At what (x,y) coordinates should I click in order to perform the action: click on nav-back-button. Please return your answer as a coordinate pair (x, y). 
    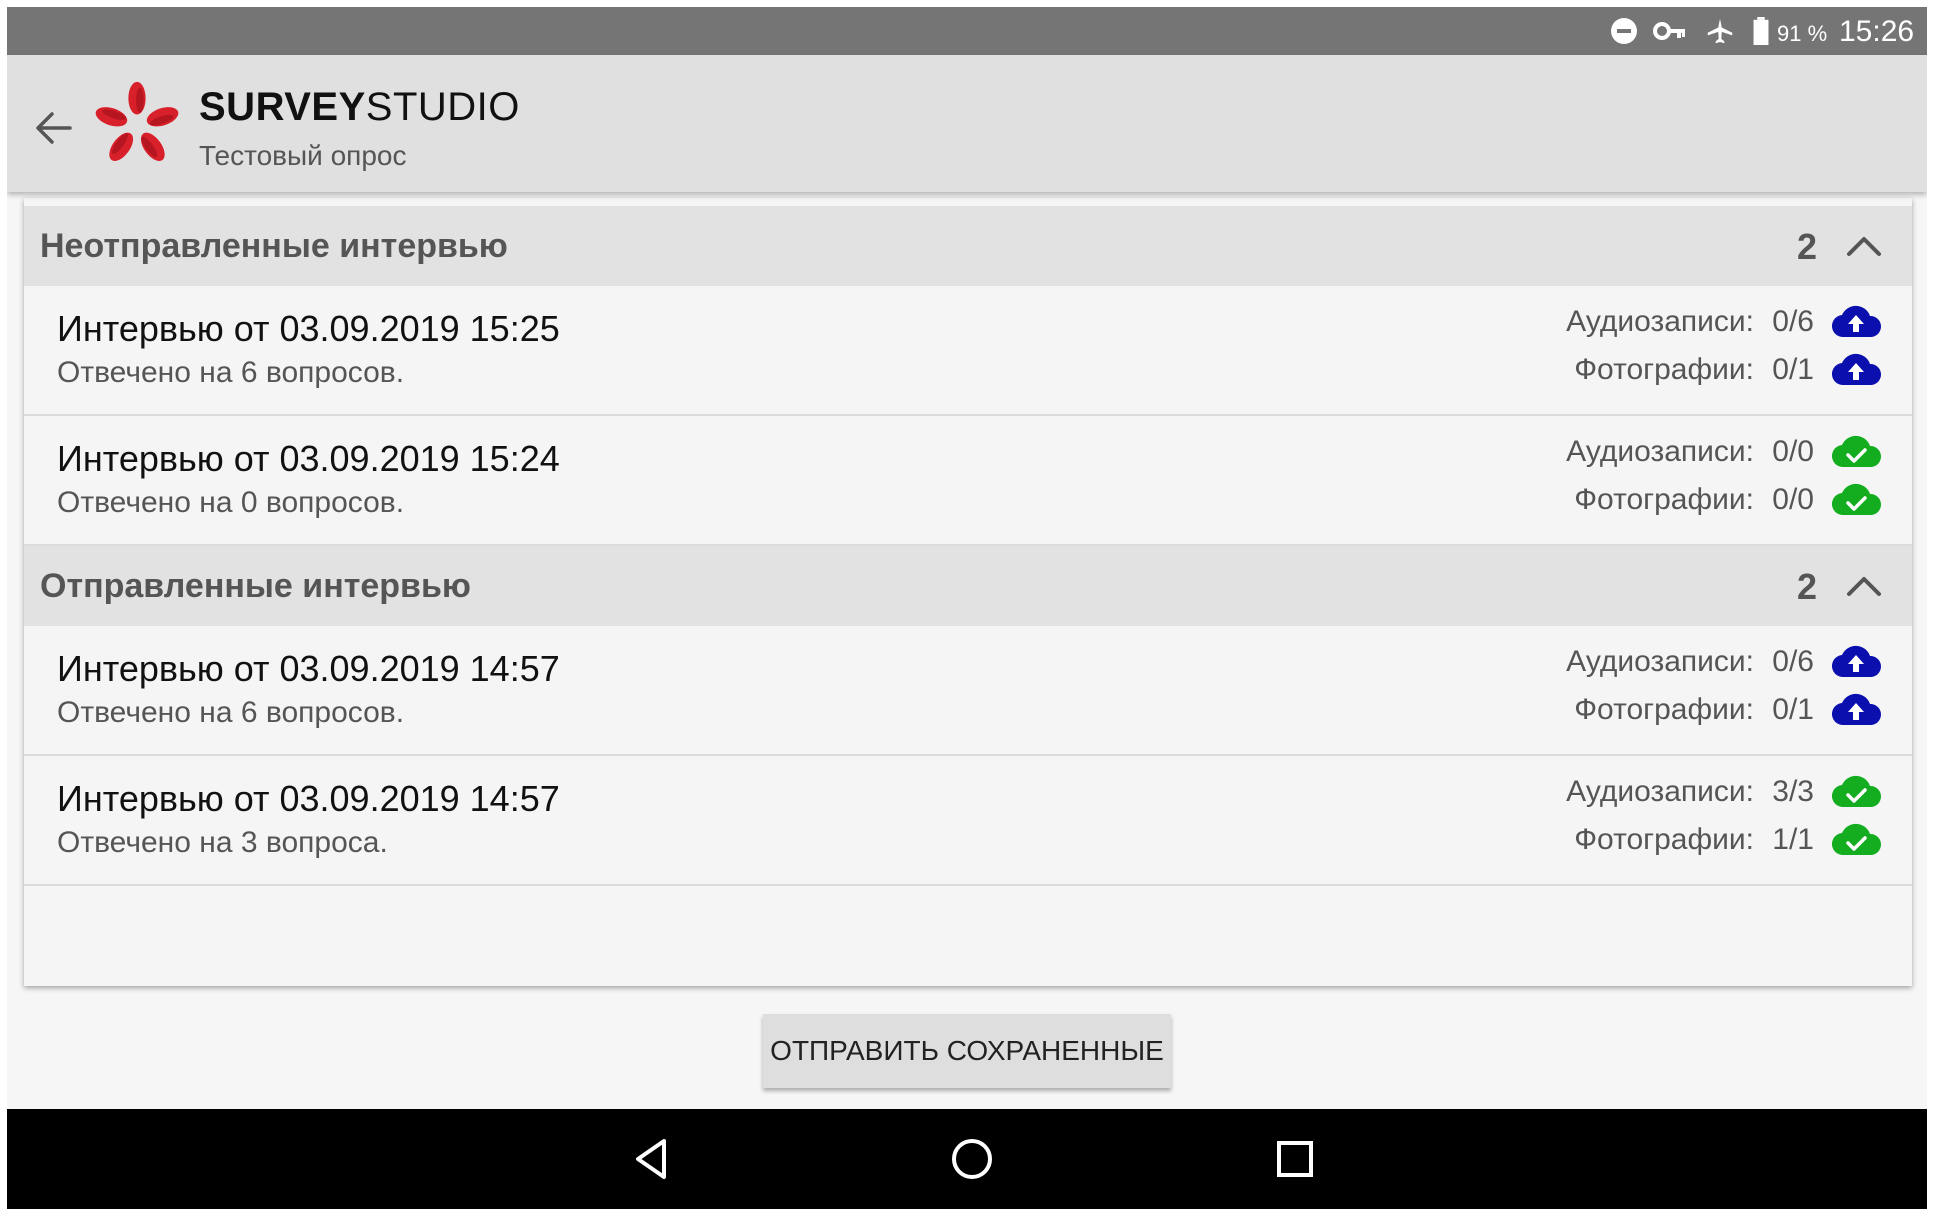
    Looking at the image, I should click on (651, 1159).